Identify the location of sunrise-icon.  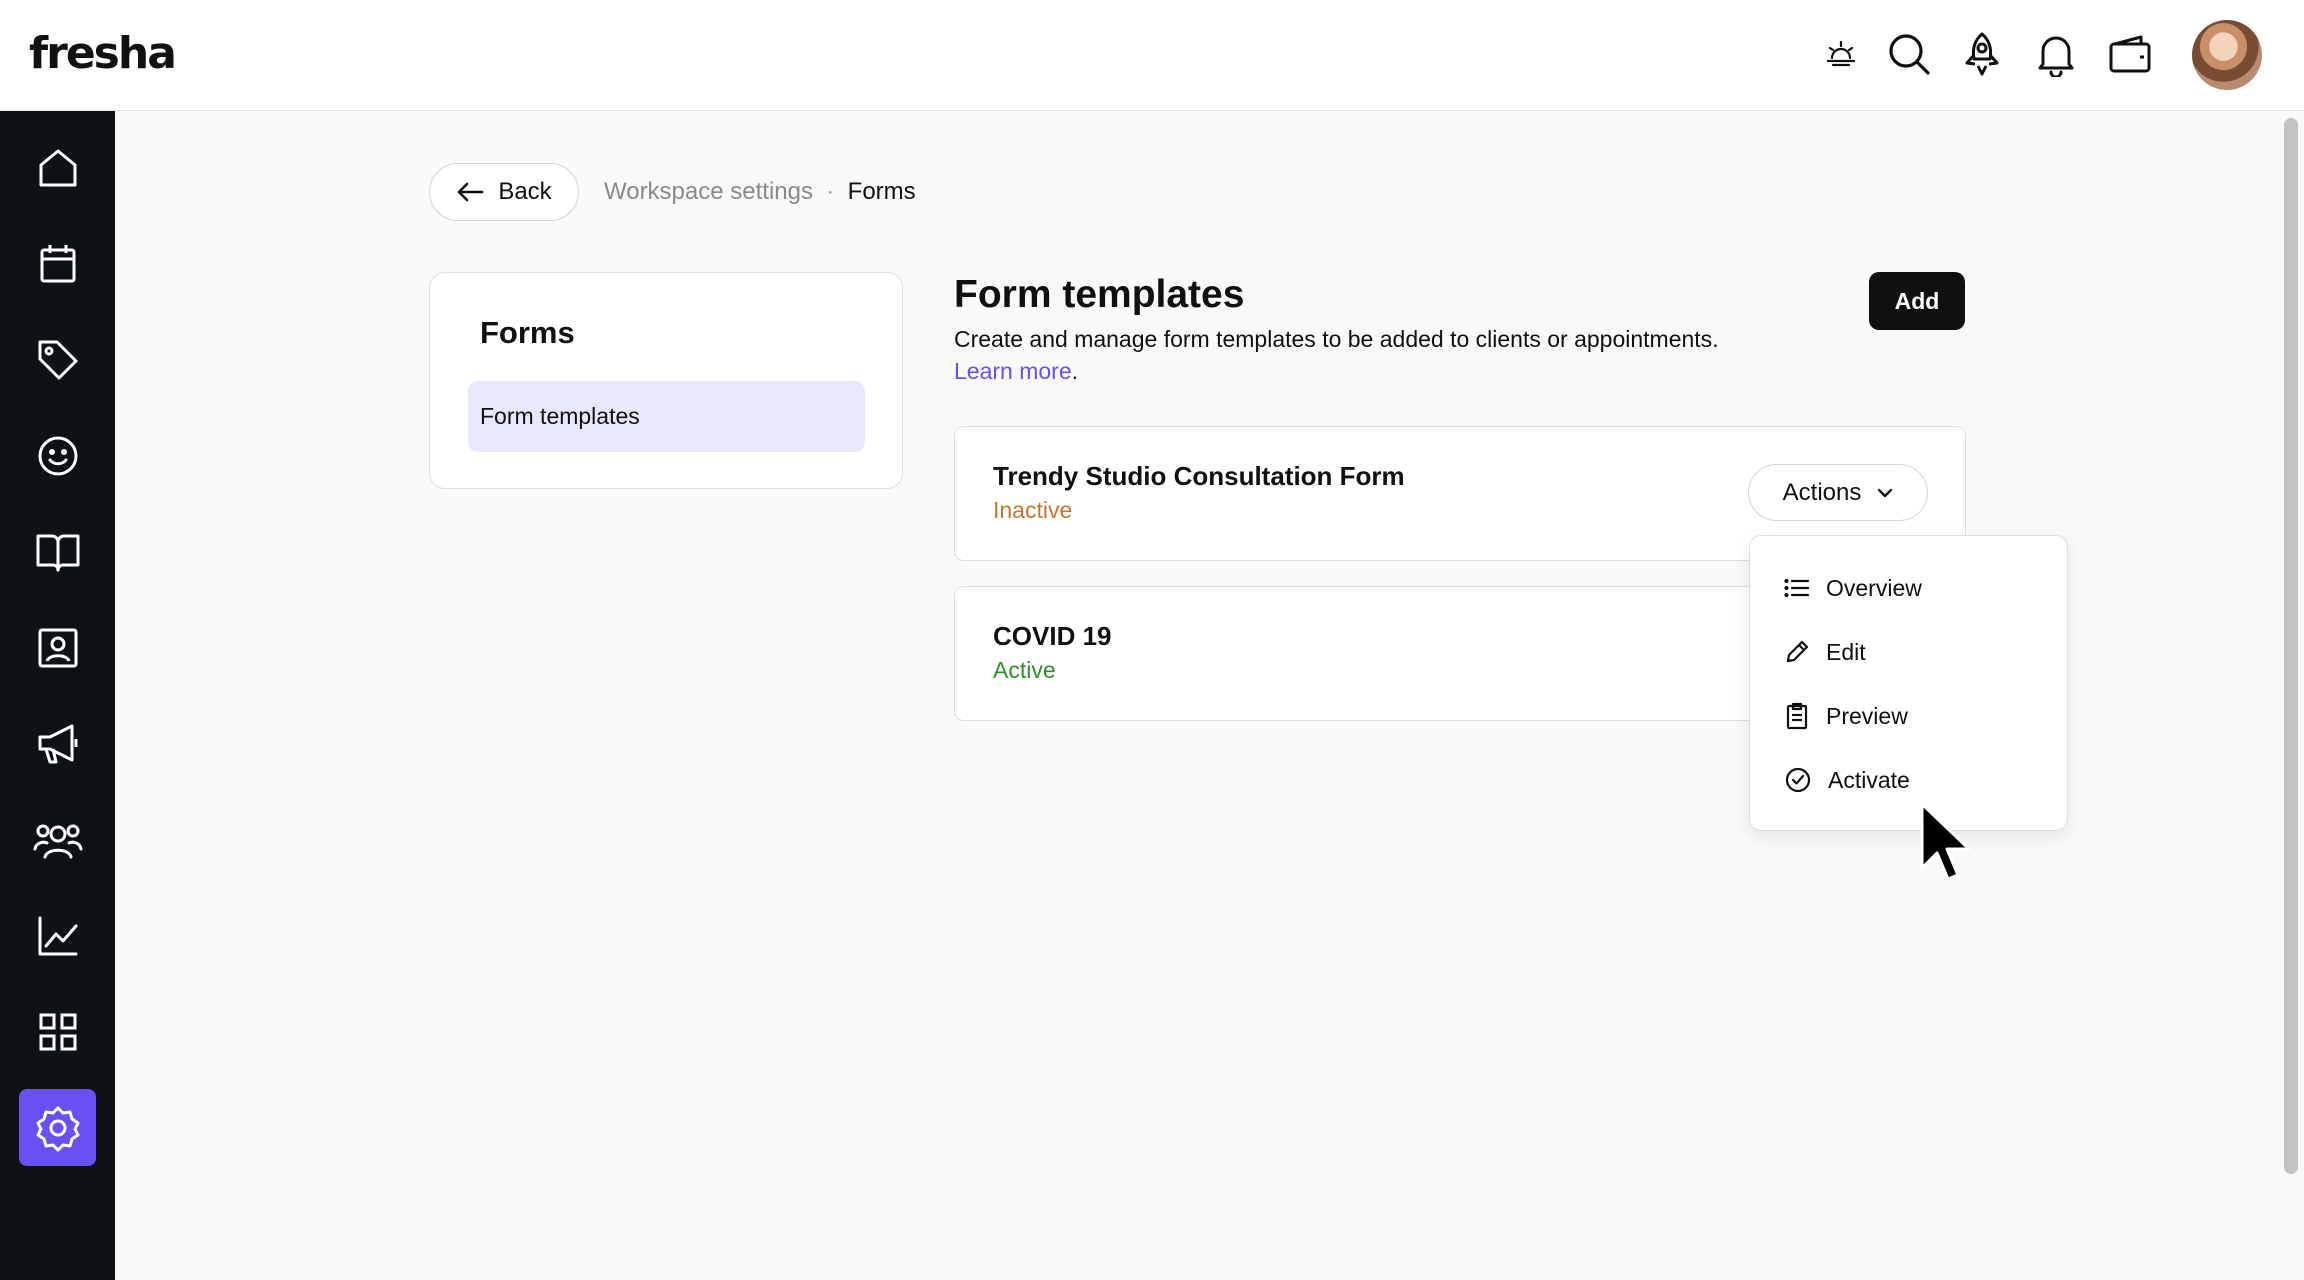
(1841, 54).